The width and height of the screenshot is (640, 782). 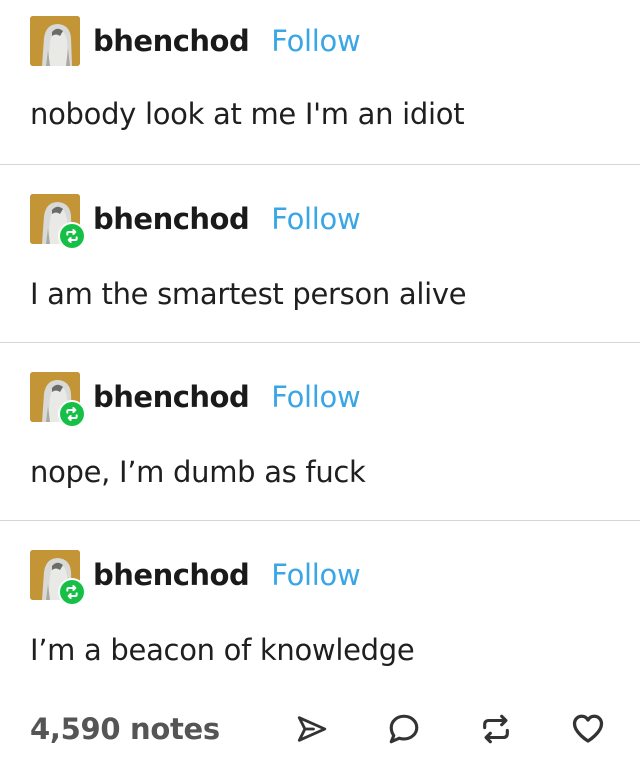 What do you see at coordinates (247, 114) in the screenshot?
I see `post-text: nobody look at me I'm an idiot` at bounding box center [247, 114].